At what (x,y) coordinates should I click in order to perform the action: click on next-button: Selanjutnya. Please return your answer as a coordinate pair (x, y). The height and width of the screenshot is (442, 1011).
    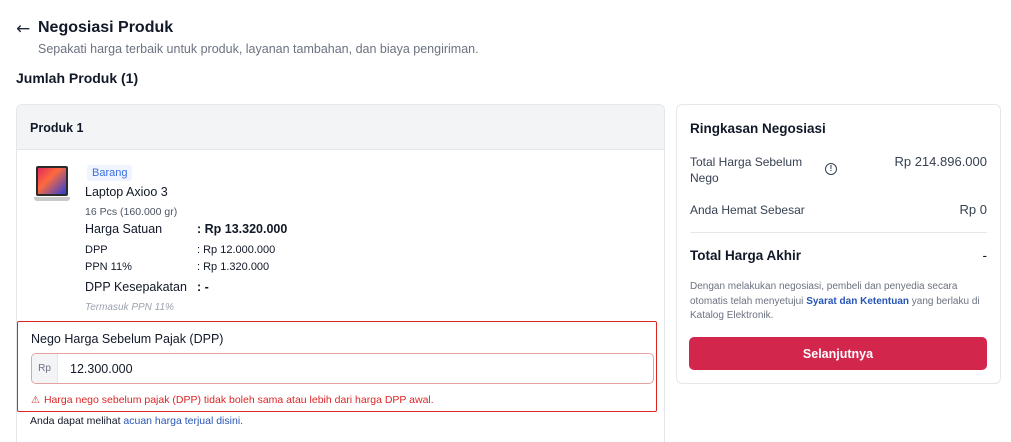
    Looking at the image, I should click on (838, 353).